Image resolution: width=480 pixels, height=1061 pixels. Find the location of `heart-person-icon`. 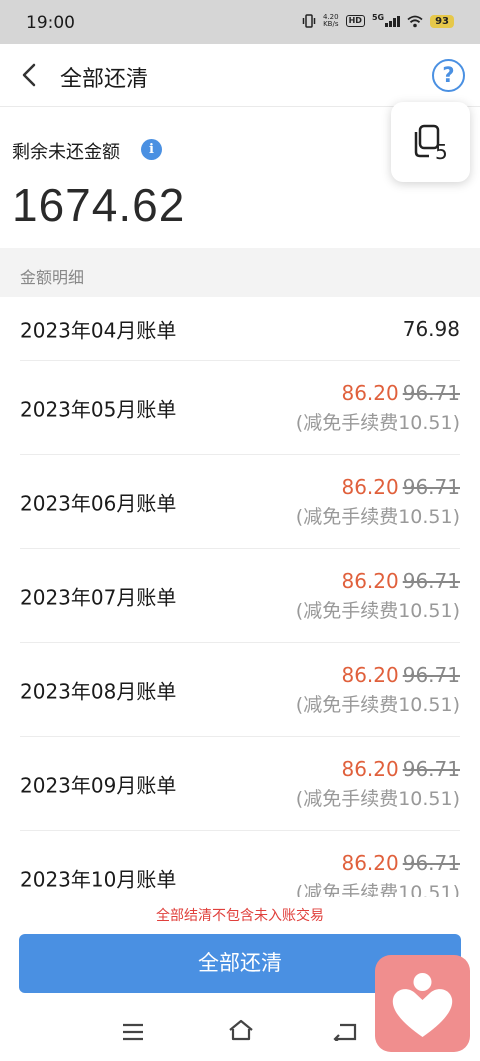

heart-person-icon is located at coordinates (422, 1005).